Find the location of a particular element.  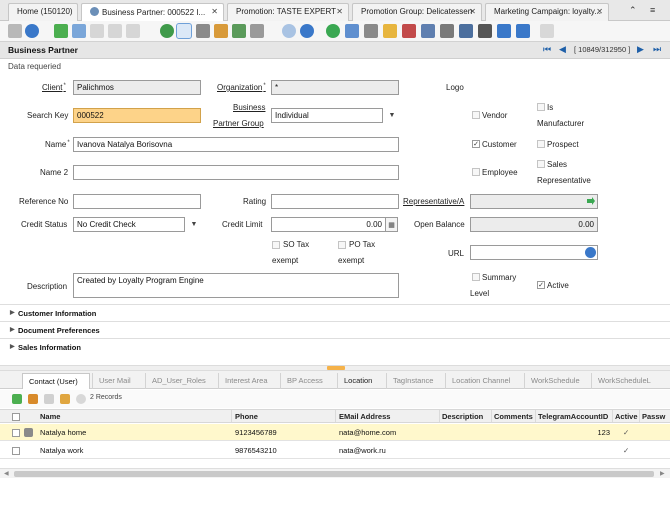

next-record-icon: ▶ is located at coordinates (640, 49).